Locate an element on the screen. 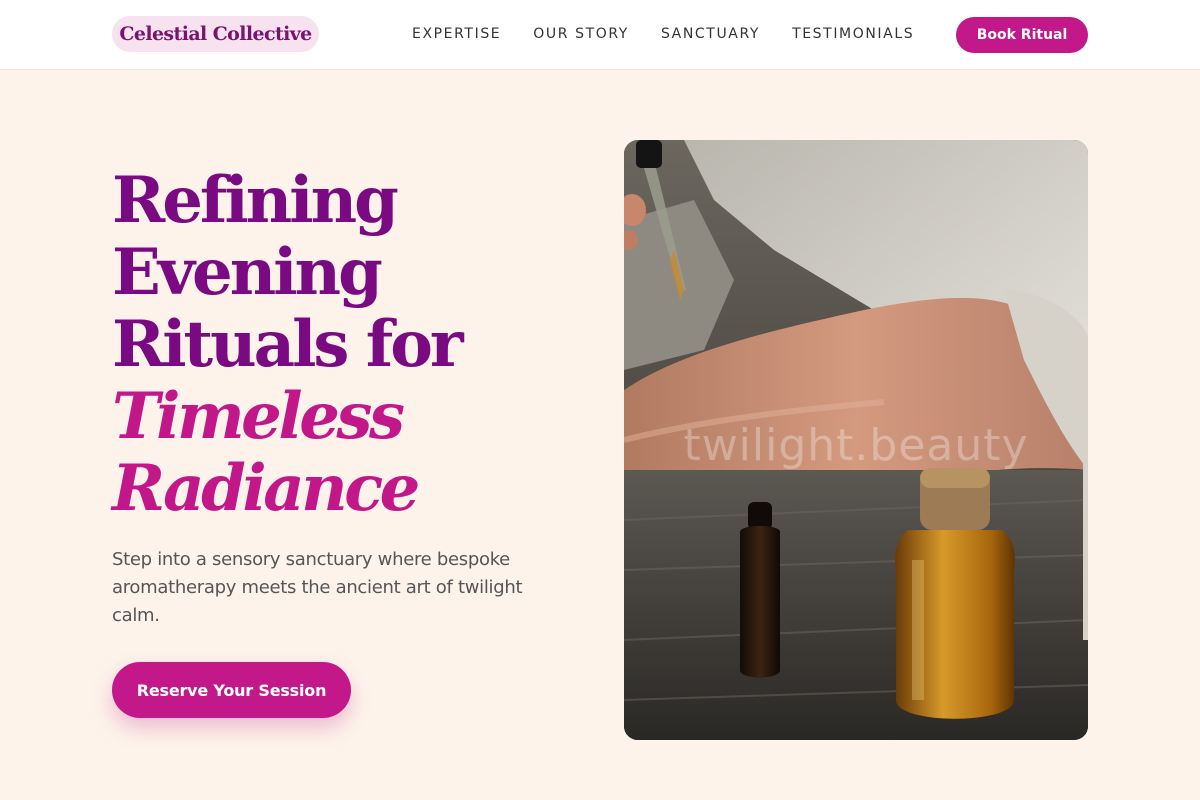 This screenshot has height=800, width=1200. hero-title-accent: Timeless is located at coordinates (258, 416).